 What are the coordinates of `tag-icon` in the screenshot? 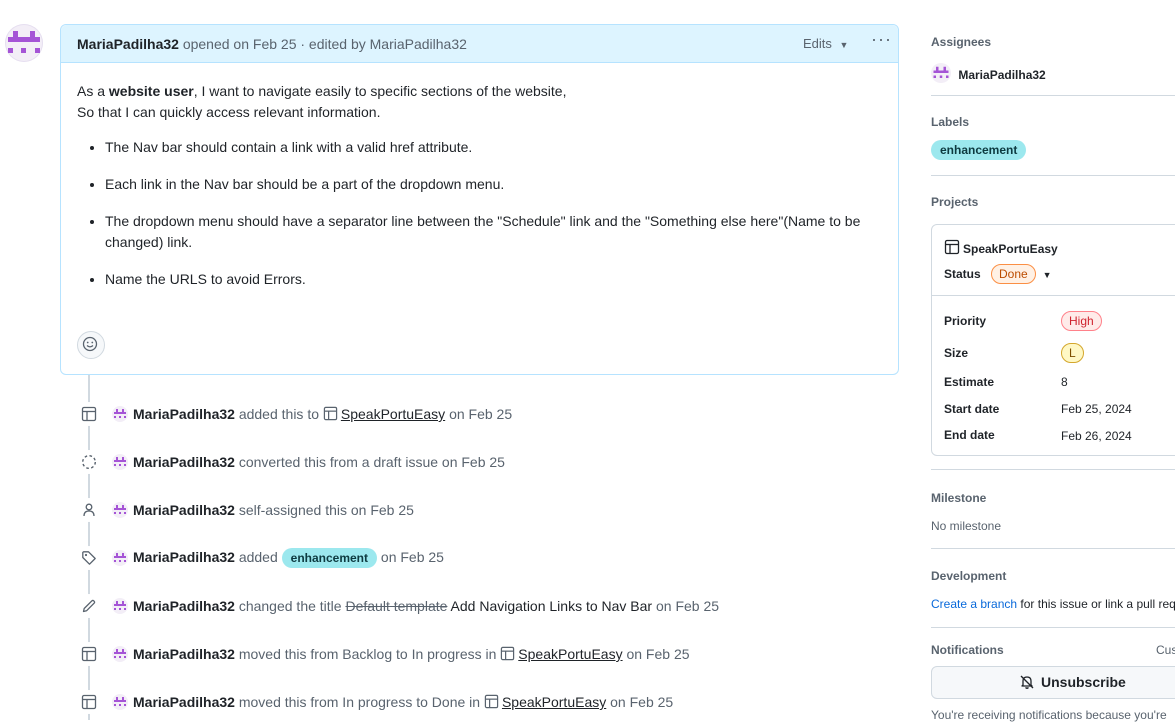 It's located at (89, 558).